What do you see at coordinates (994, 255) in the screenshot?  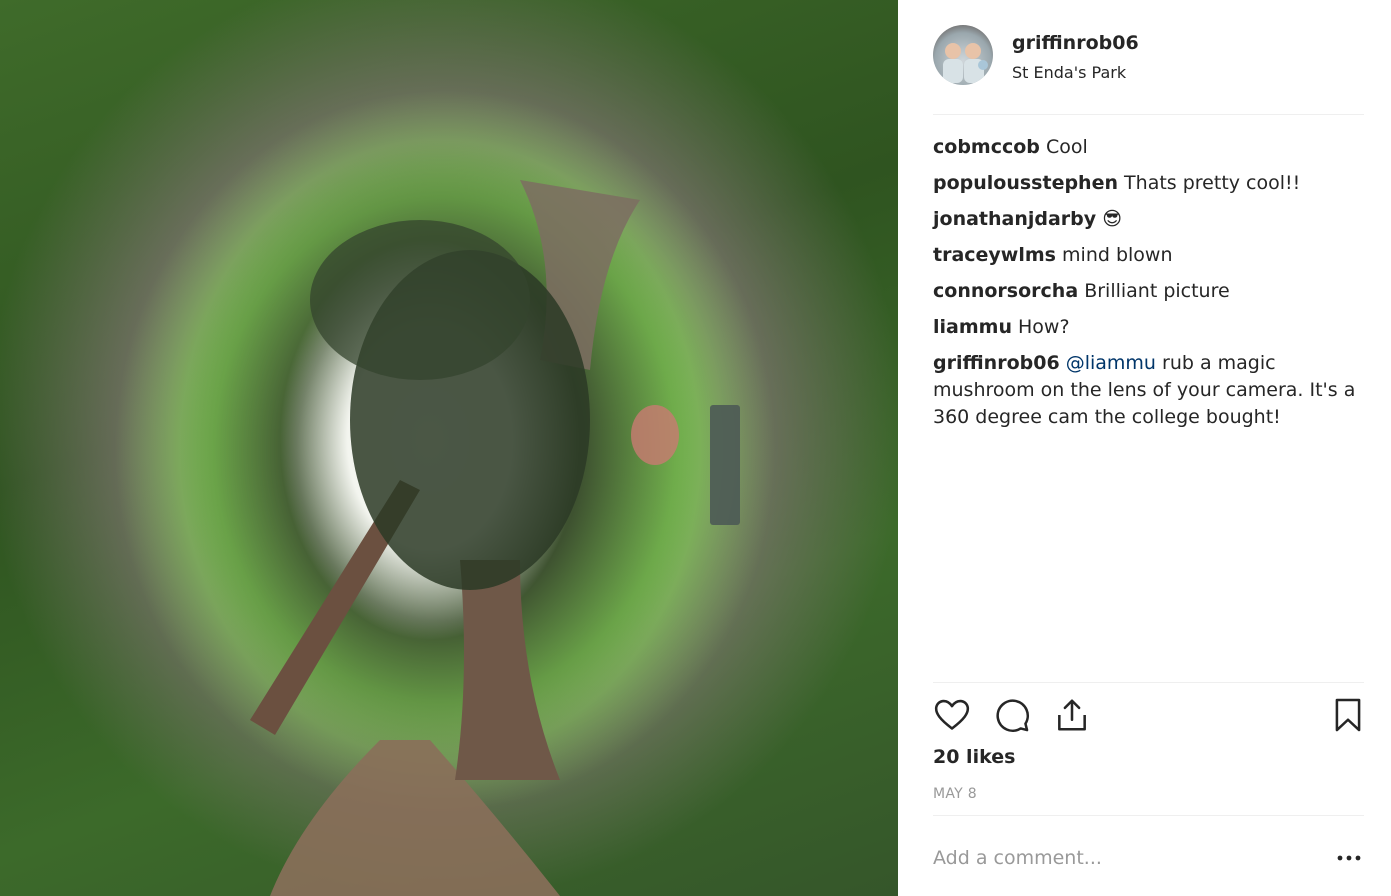 I see `comment-username: traceywlms` at bounding box center [994, 255].